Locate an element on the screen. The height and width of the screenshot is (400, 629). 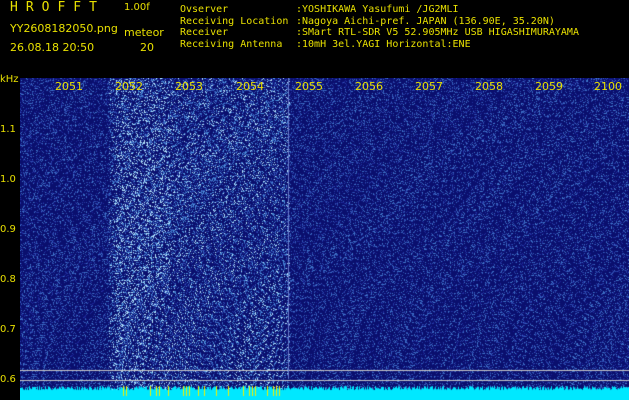
x-tick-label: 2058 is located at coordinates (489, 86).